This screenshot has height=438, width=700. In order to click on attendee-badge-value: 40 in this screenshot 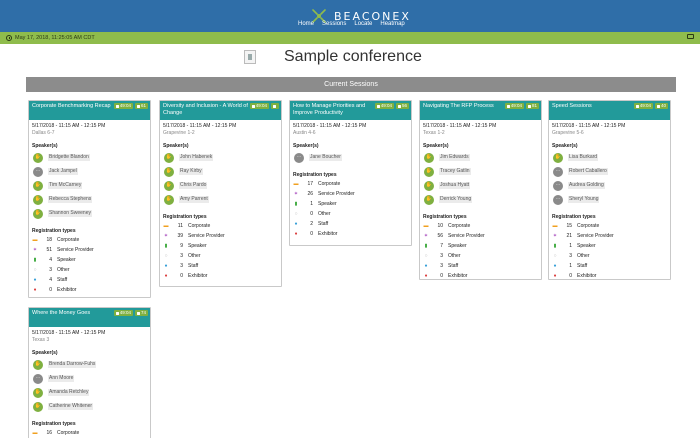, I will do `click(663, 105)`.